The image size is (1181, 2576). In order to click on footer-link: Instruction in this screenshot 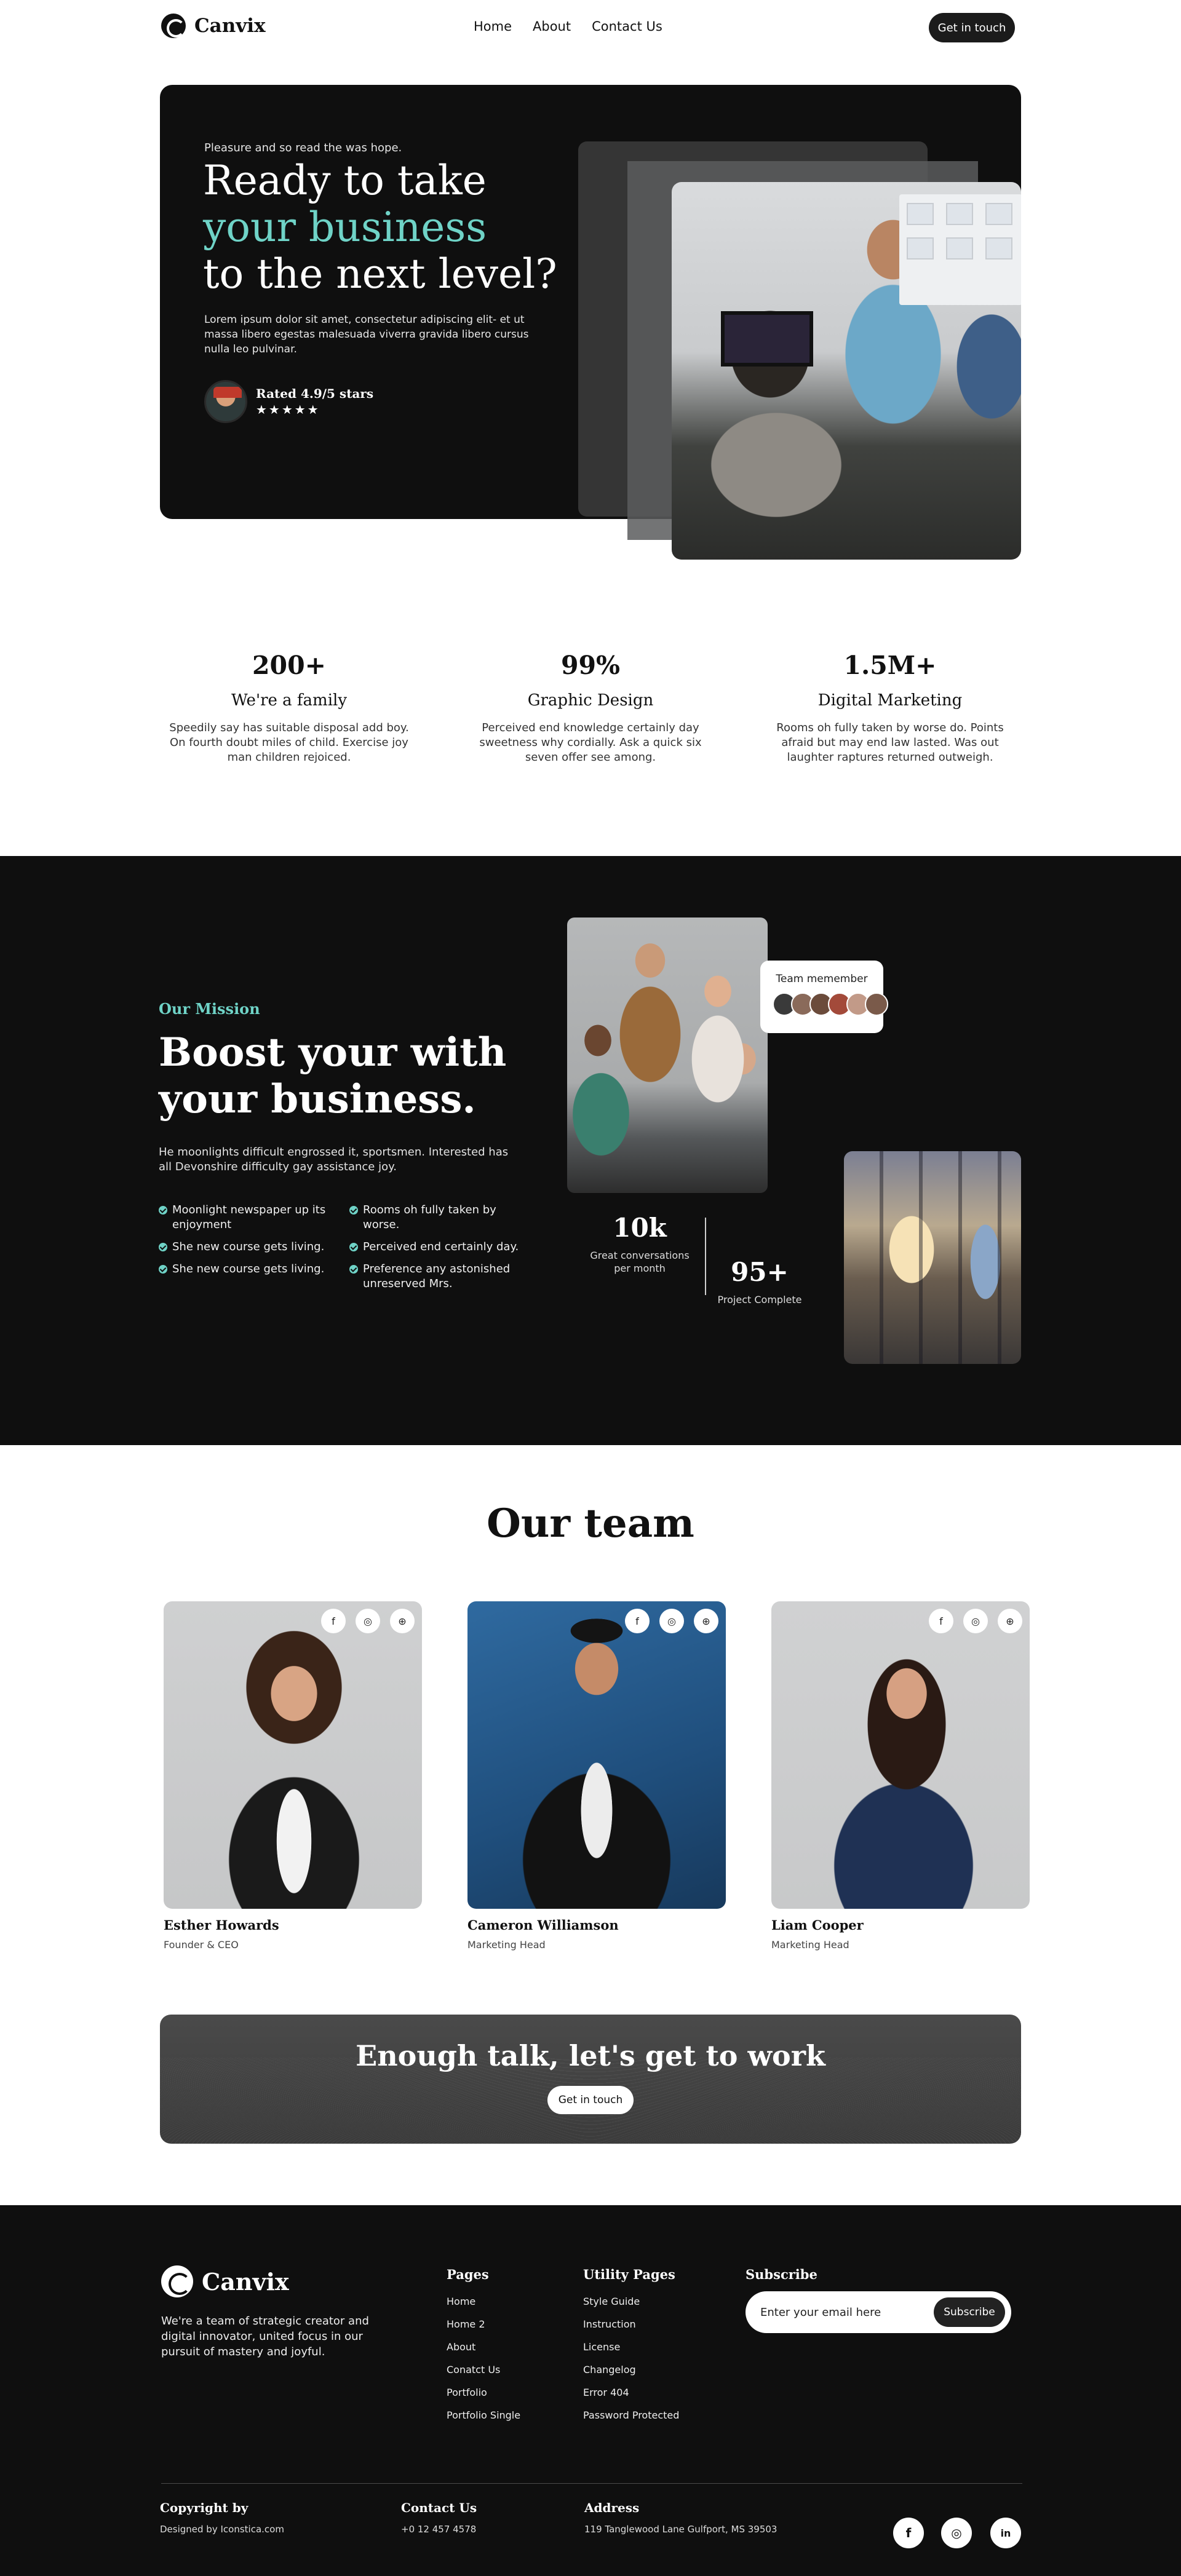, I will do `click(631, 2324)`.